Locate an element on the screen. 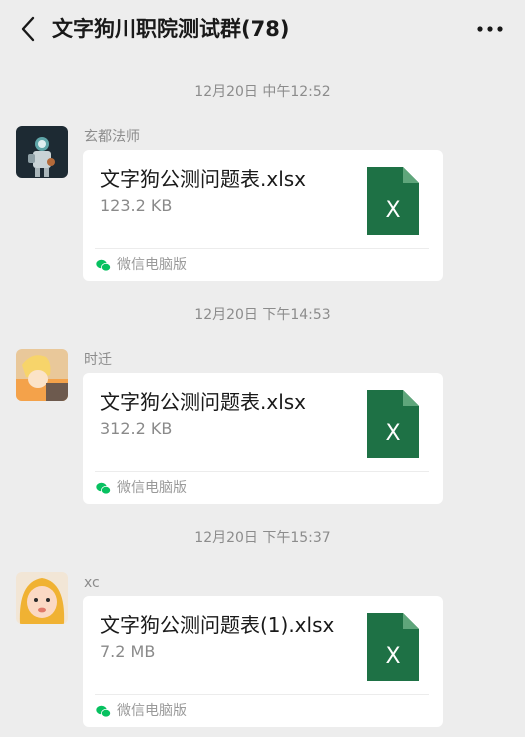 This screenshot has height=737, width=525. more-button is located at coordinates (490, 29).